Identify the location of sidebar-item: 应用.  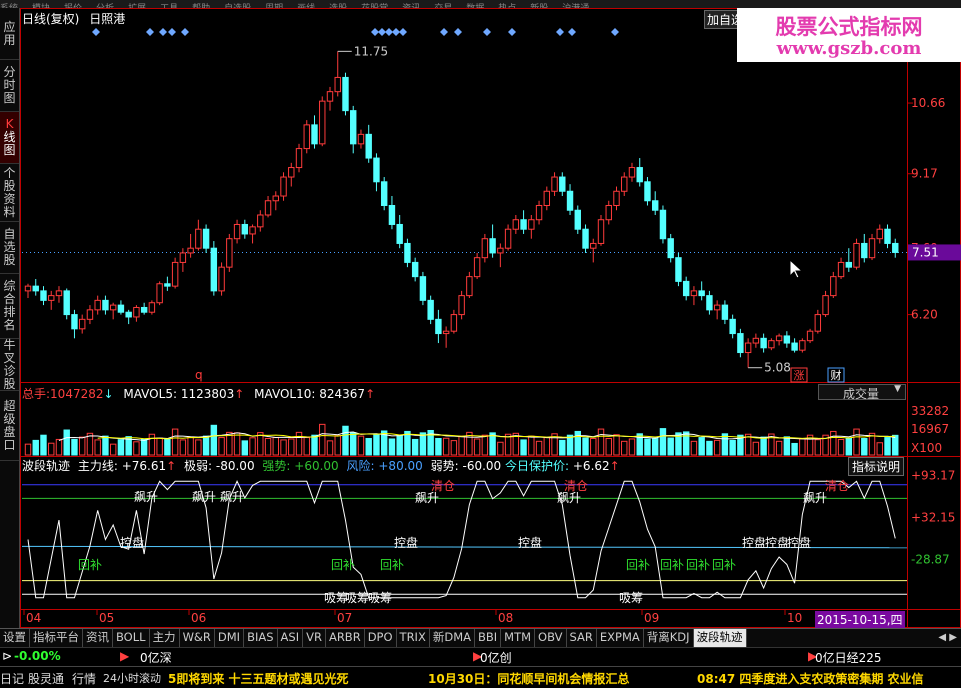
(9, 34).